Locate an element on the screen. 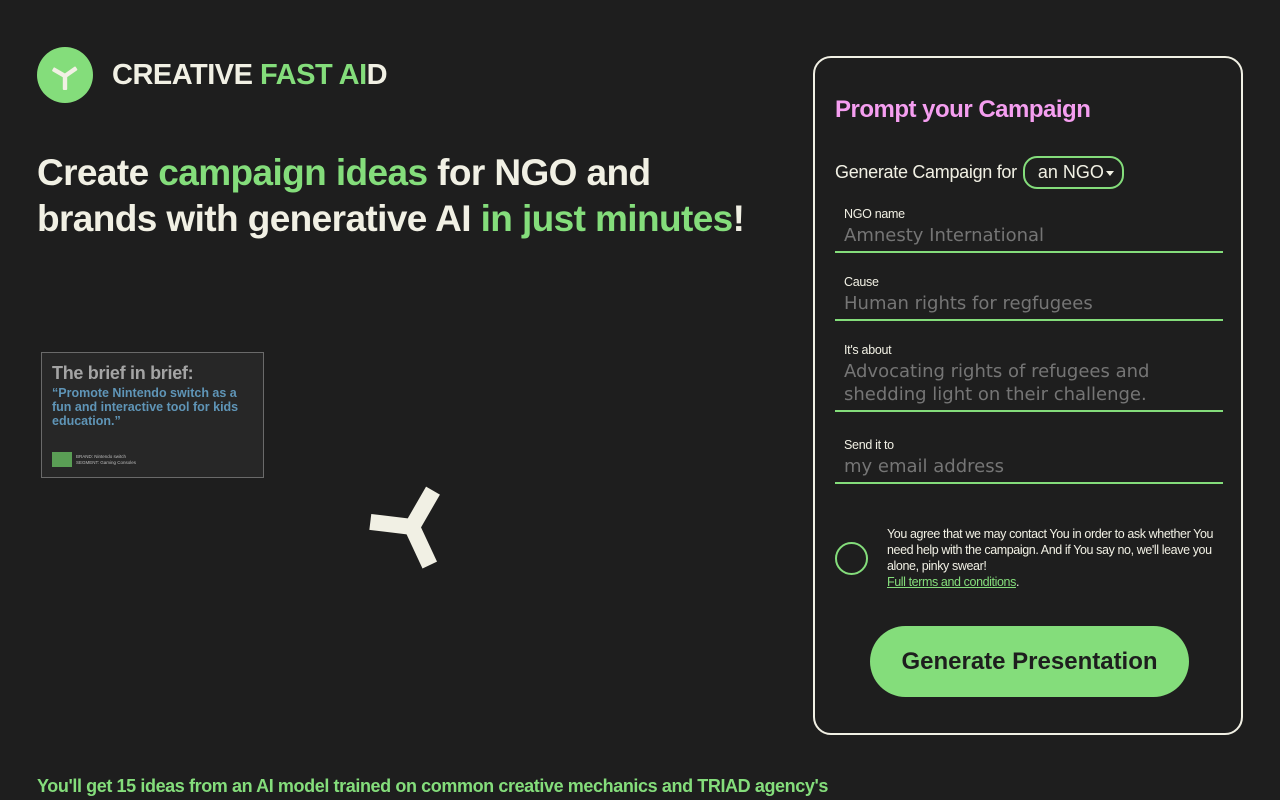 The image size is (1280, 800). email-field: Send it to is located at coordinates (1029, 461).